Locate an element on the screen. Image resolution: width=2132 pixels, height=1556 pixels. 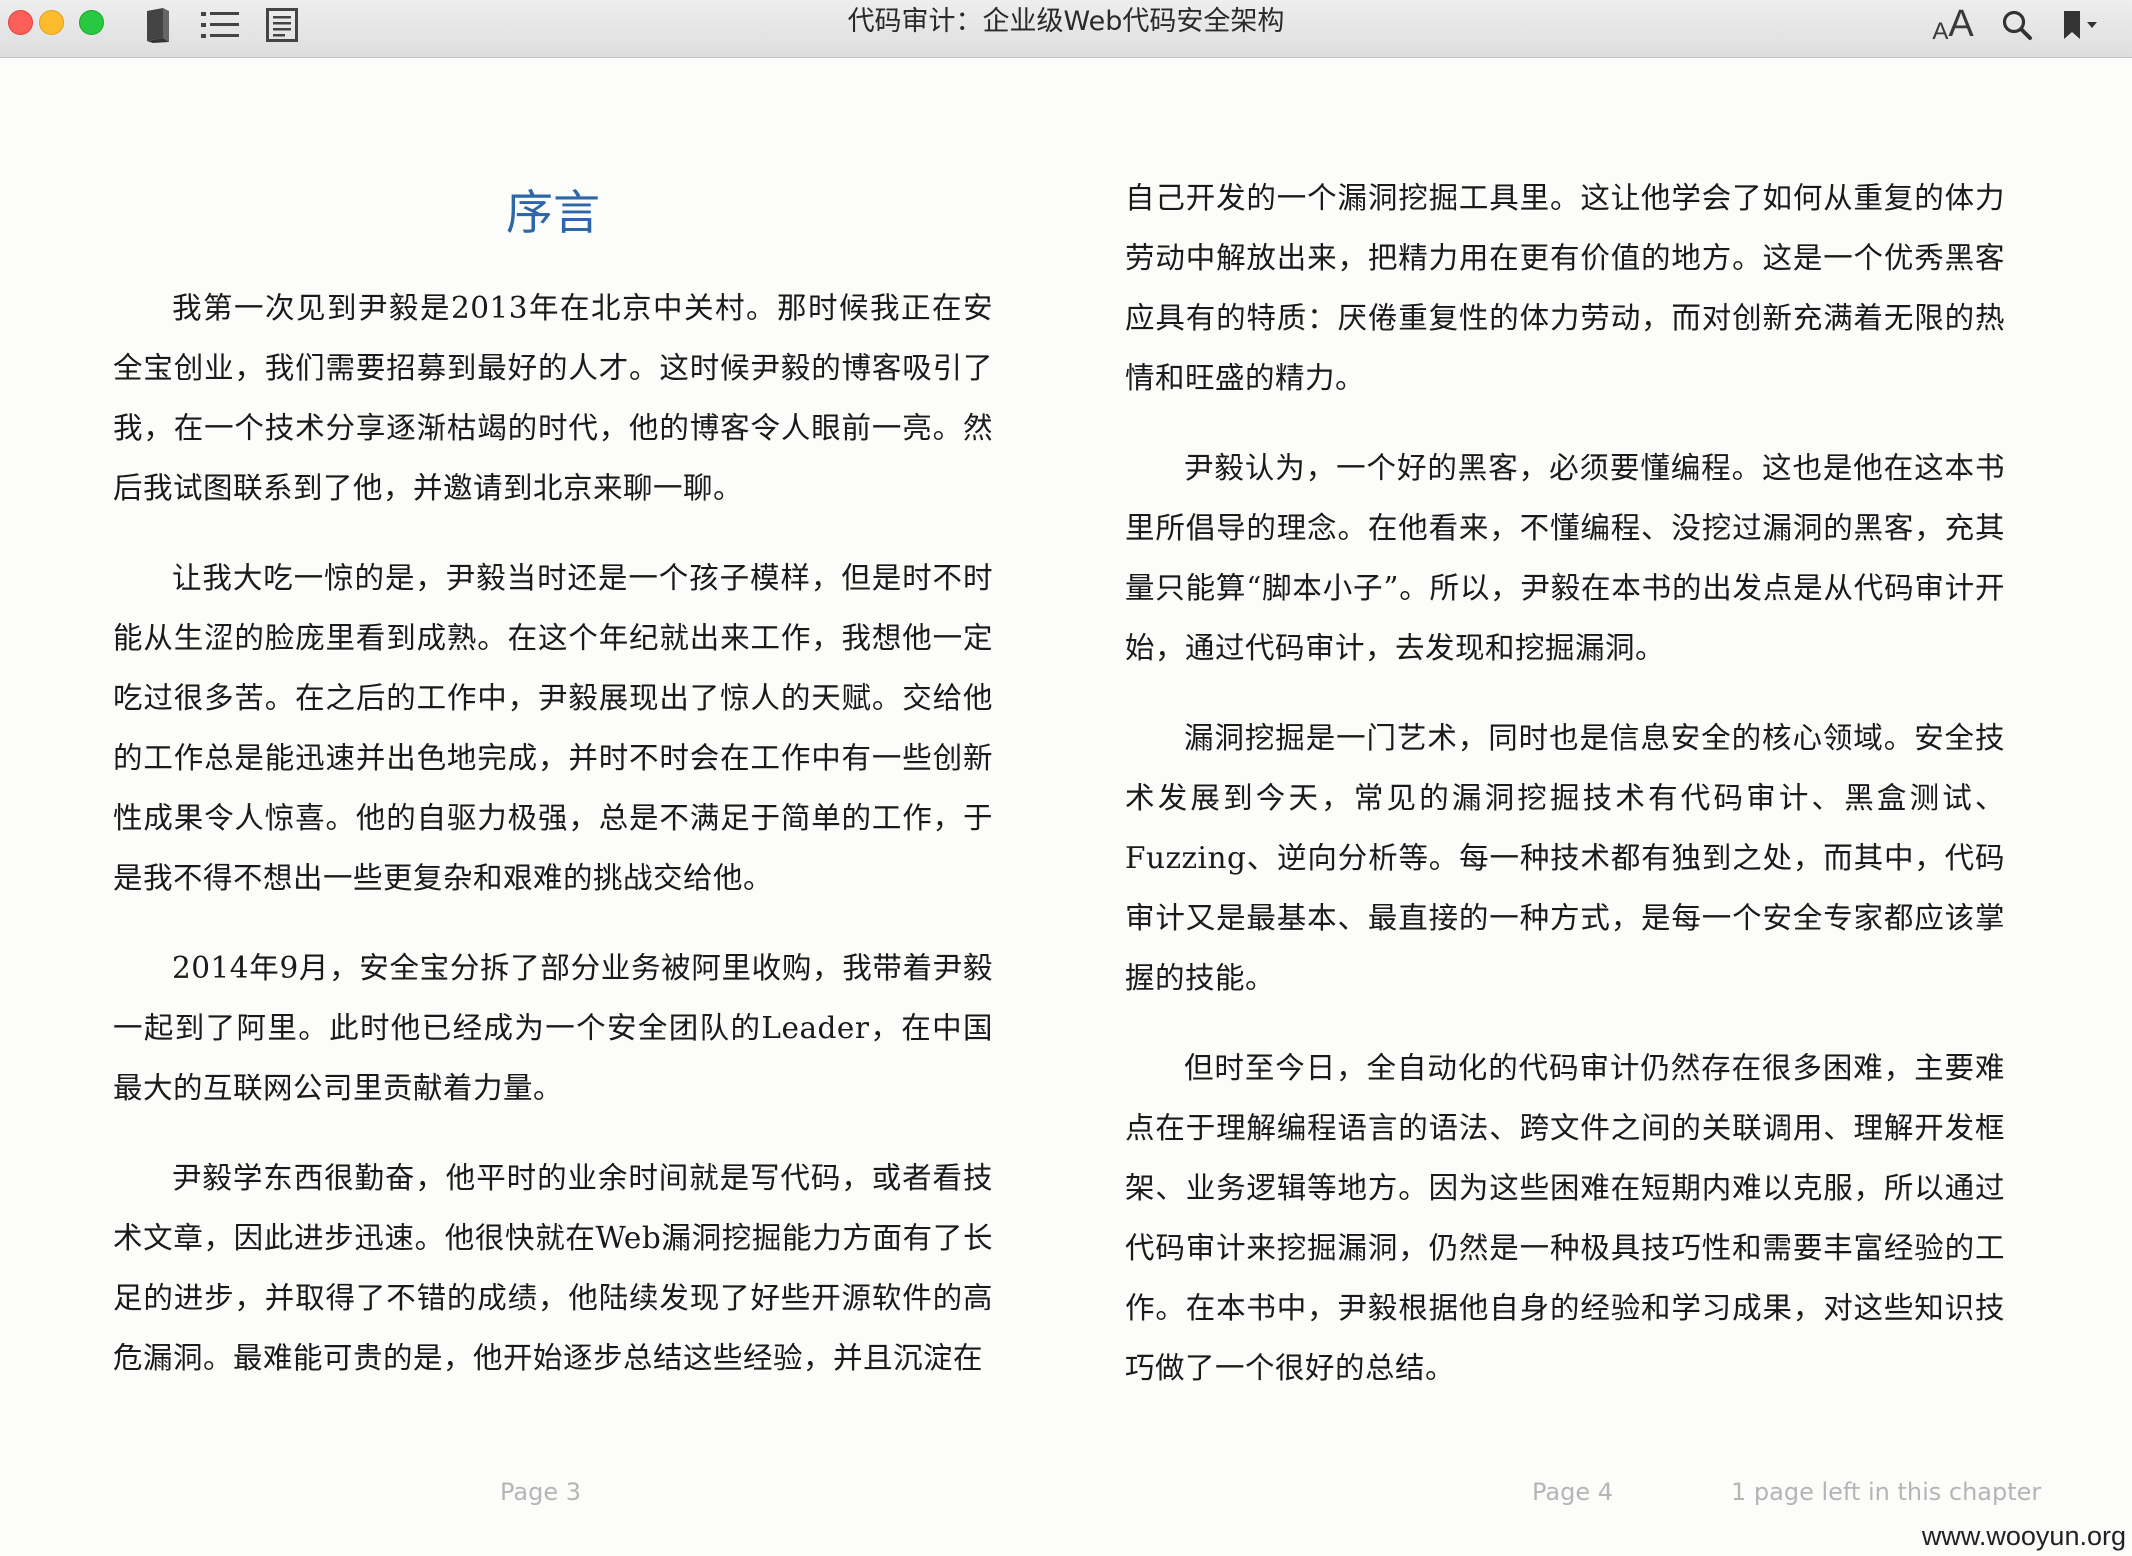
window-title: 代码审计：企业级Web代码安全架构 is located at coordinates (1066, 21).